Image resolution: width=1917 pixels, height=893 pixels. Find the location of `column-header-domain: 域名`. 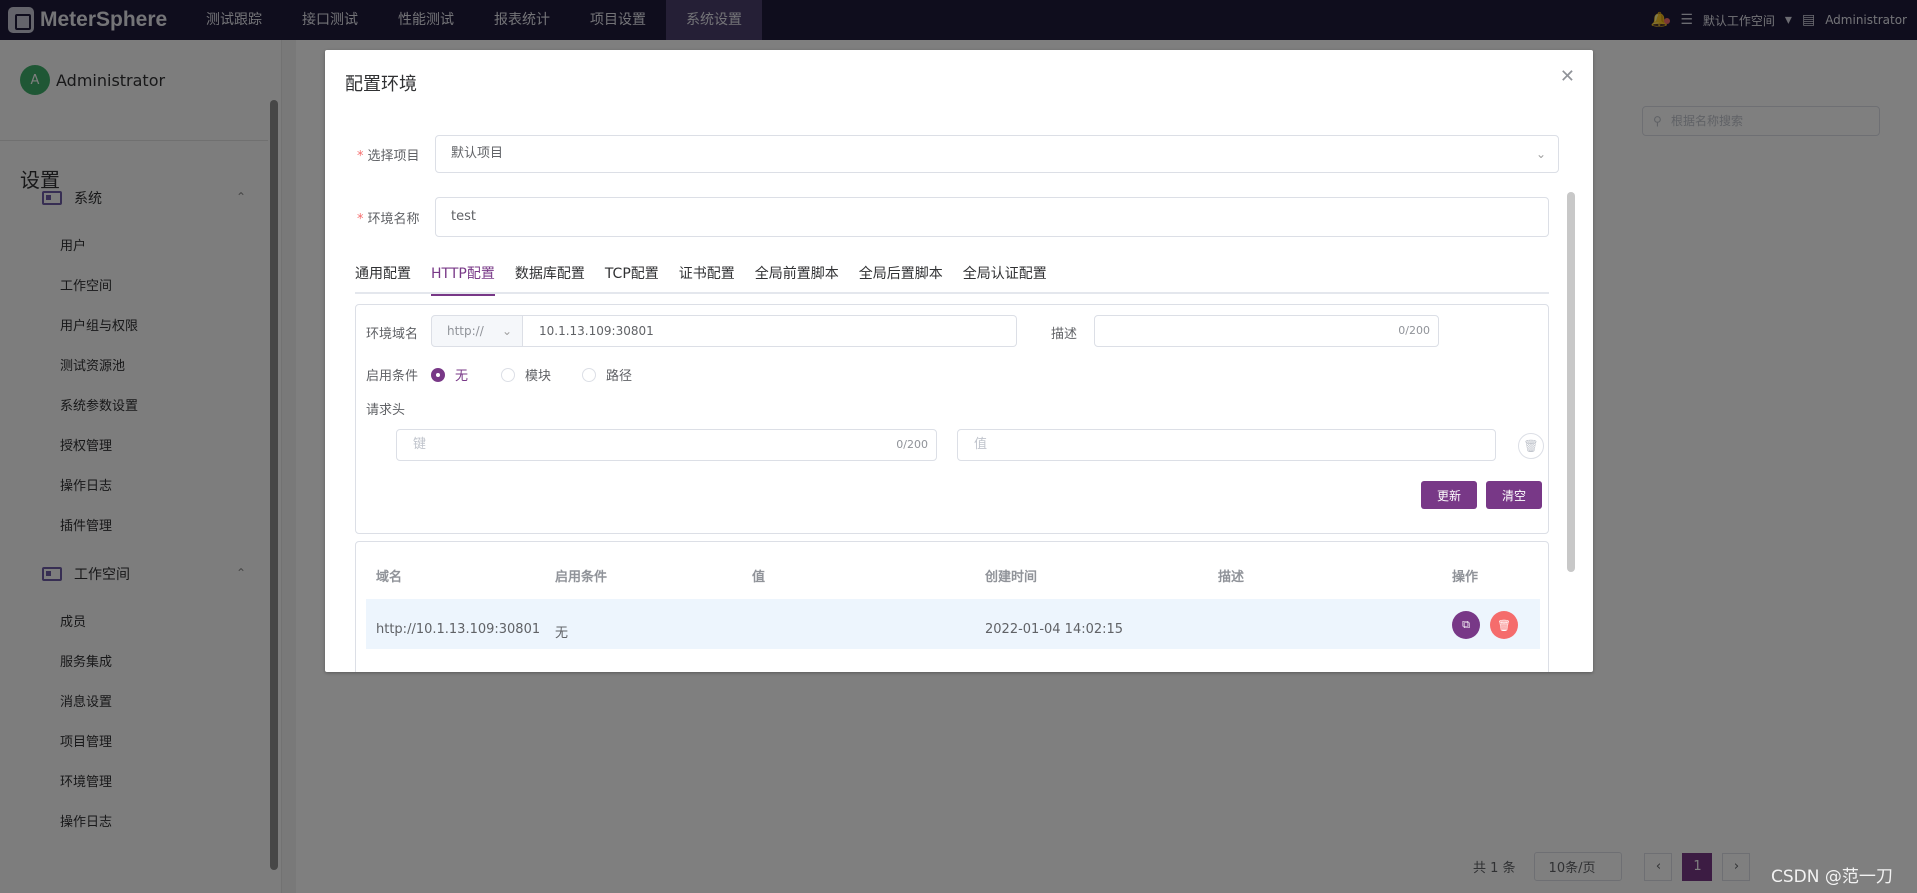

column-header-domain: 域名 is located at coordinates (389, 577).